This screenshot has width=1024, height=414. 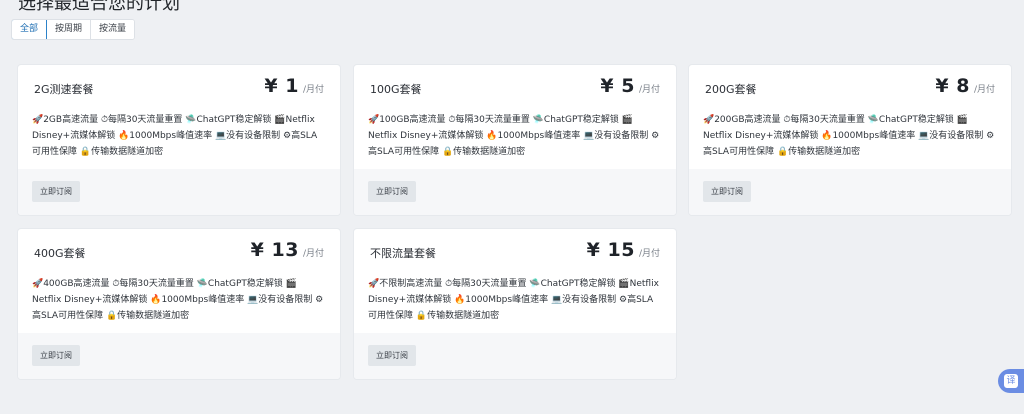 What do you see at coordinates (396, 89) in the screenshot?
I see `plan-name: 100G套餐` at bounding box center [396, 89].